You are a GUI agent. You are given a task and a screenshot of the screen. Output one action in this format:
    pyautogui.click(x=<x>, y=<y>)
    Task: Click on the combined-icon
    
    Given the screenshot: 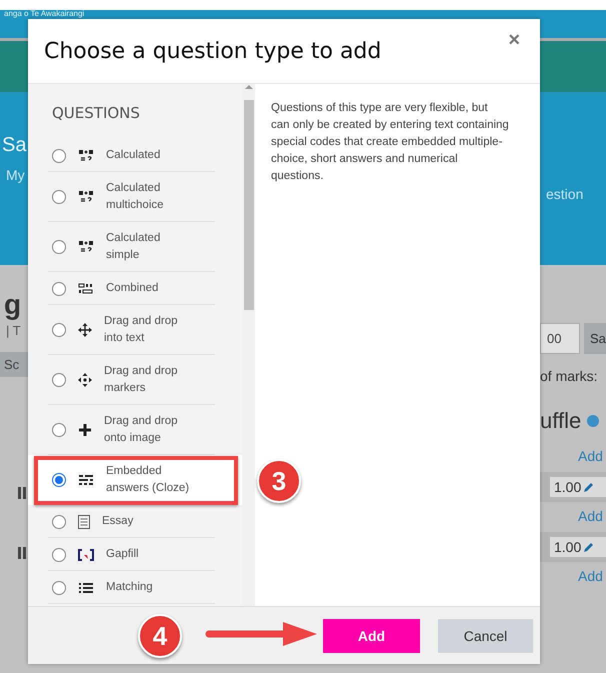 What is the action you would take?
    pyautogui.click(x=86, y=288)
    